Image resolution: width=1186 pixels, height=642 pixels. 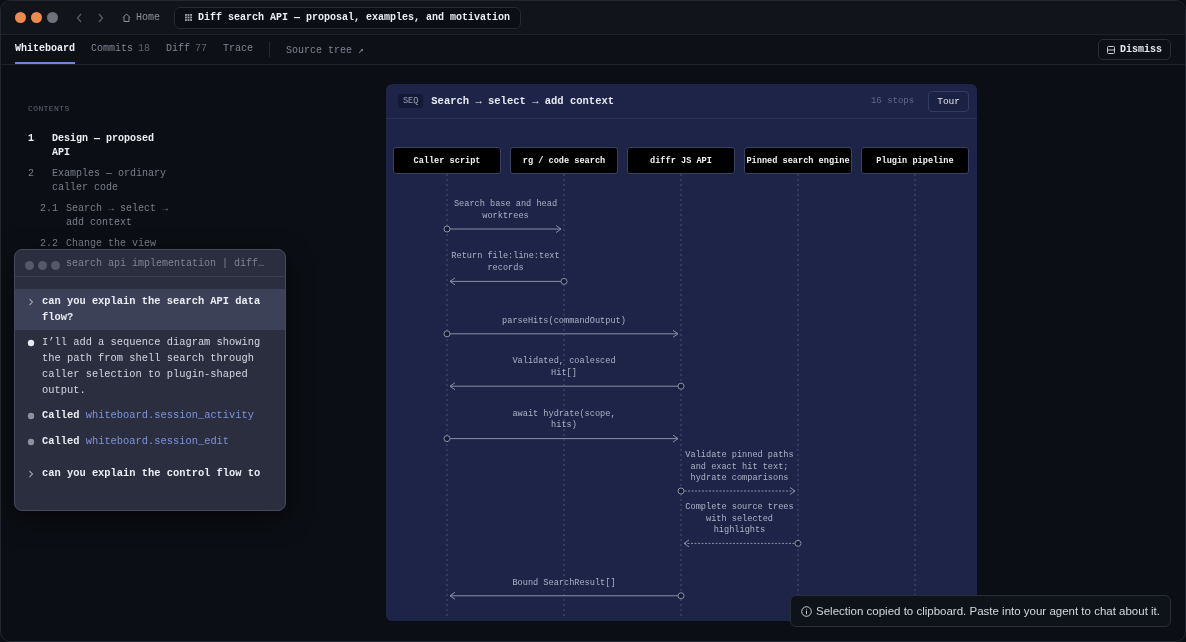 I want to click on participant-box: diffr JS API, so click(x=681, y=160).